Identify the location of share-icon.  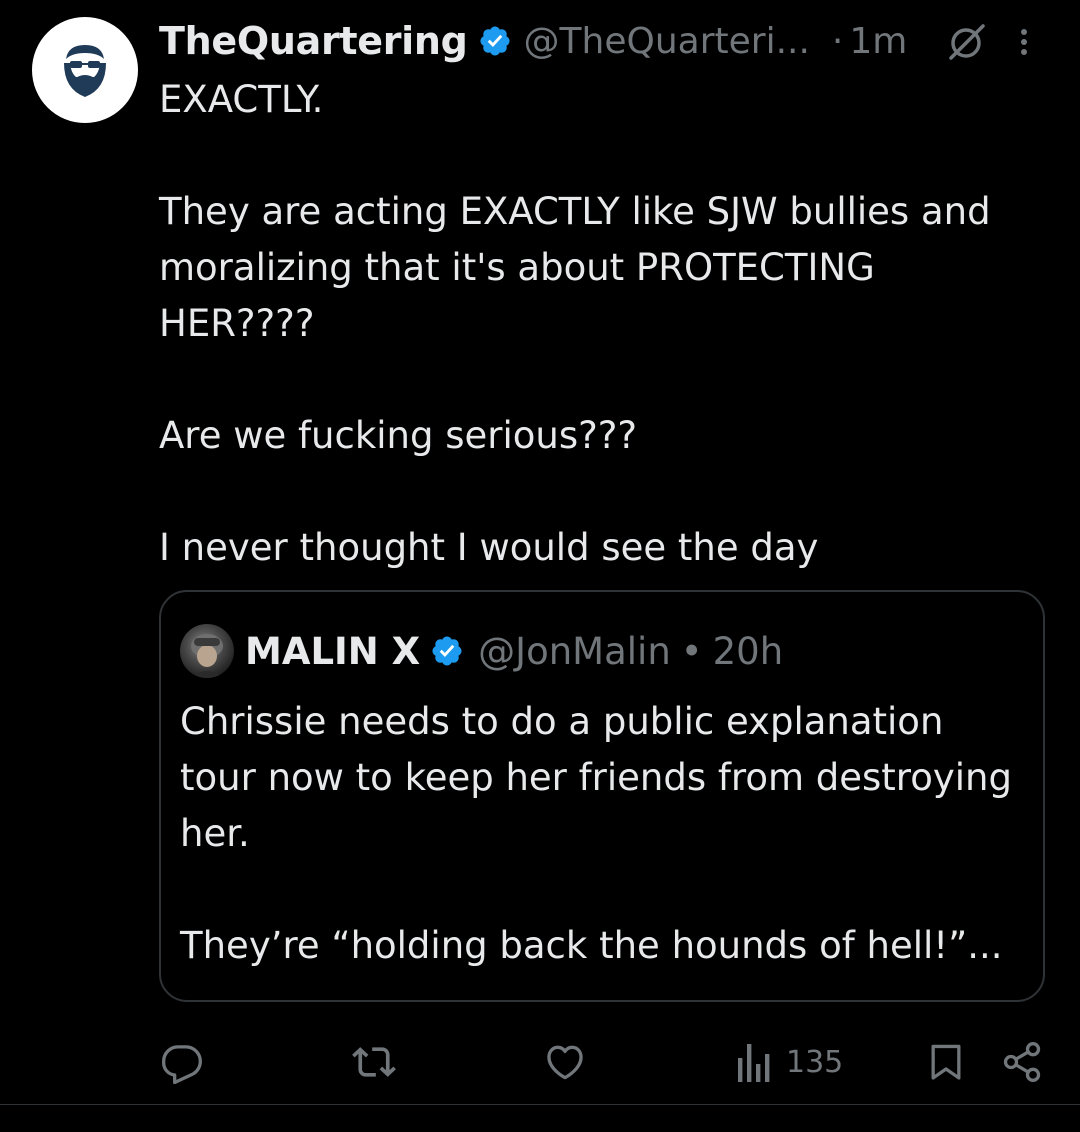
(1022, 1062).